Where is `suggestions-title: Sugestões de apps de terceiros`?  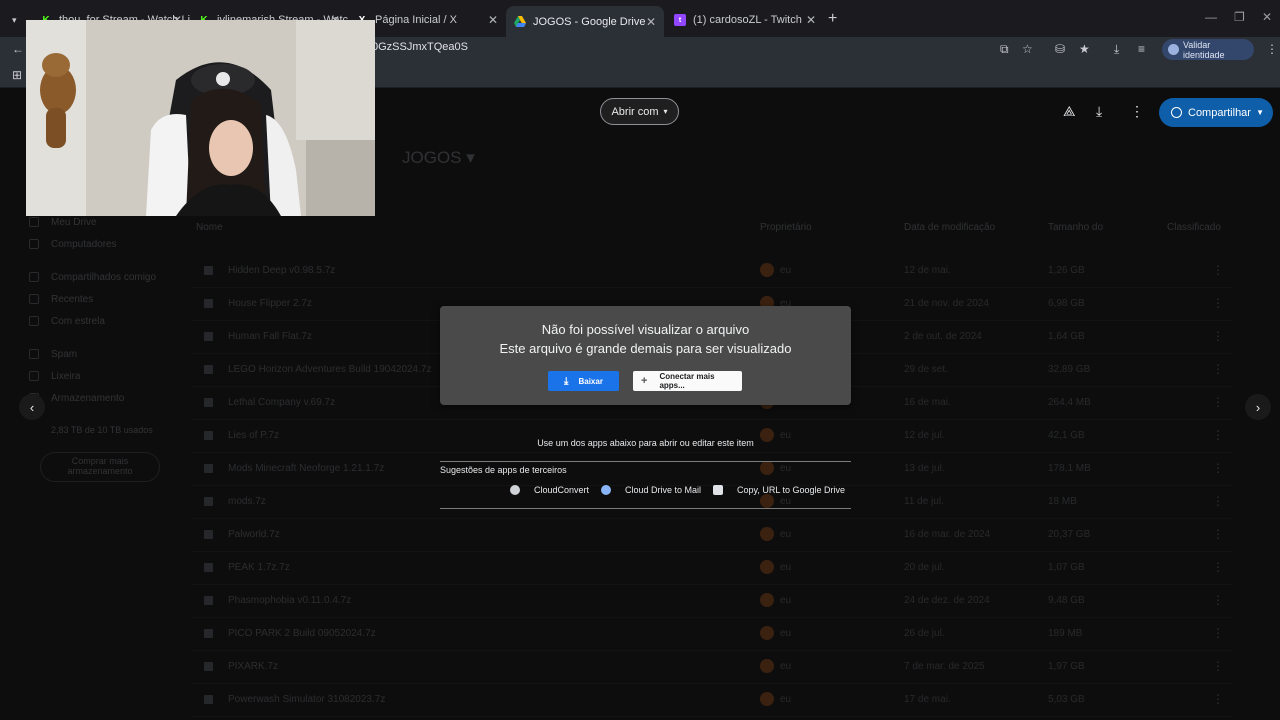 suggestions-title: Sugestões de apps de terceiros is located at coordinates (503, 470).